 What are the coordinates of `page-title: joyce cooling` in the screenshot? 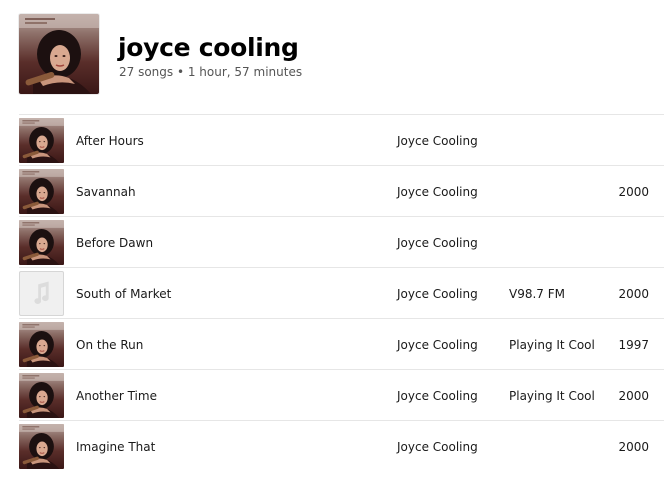 It's located at (208, 47).